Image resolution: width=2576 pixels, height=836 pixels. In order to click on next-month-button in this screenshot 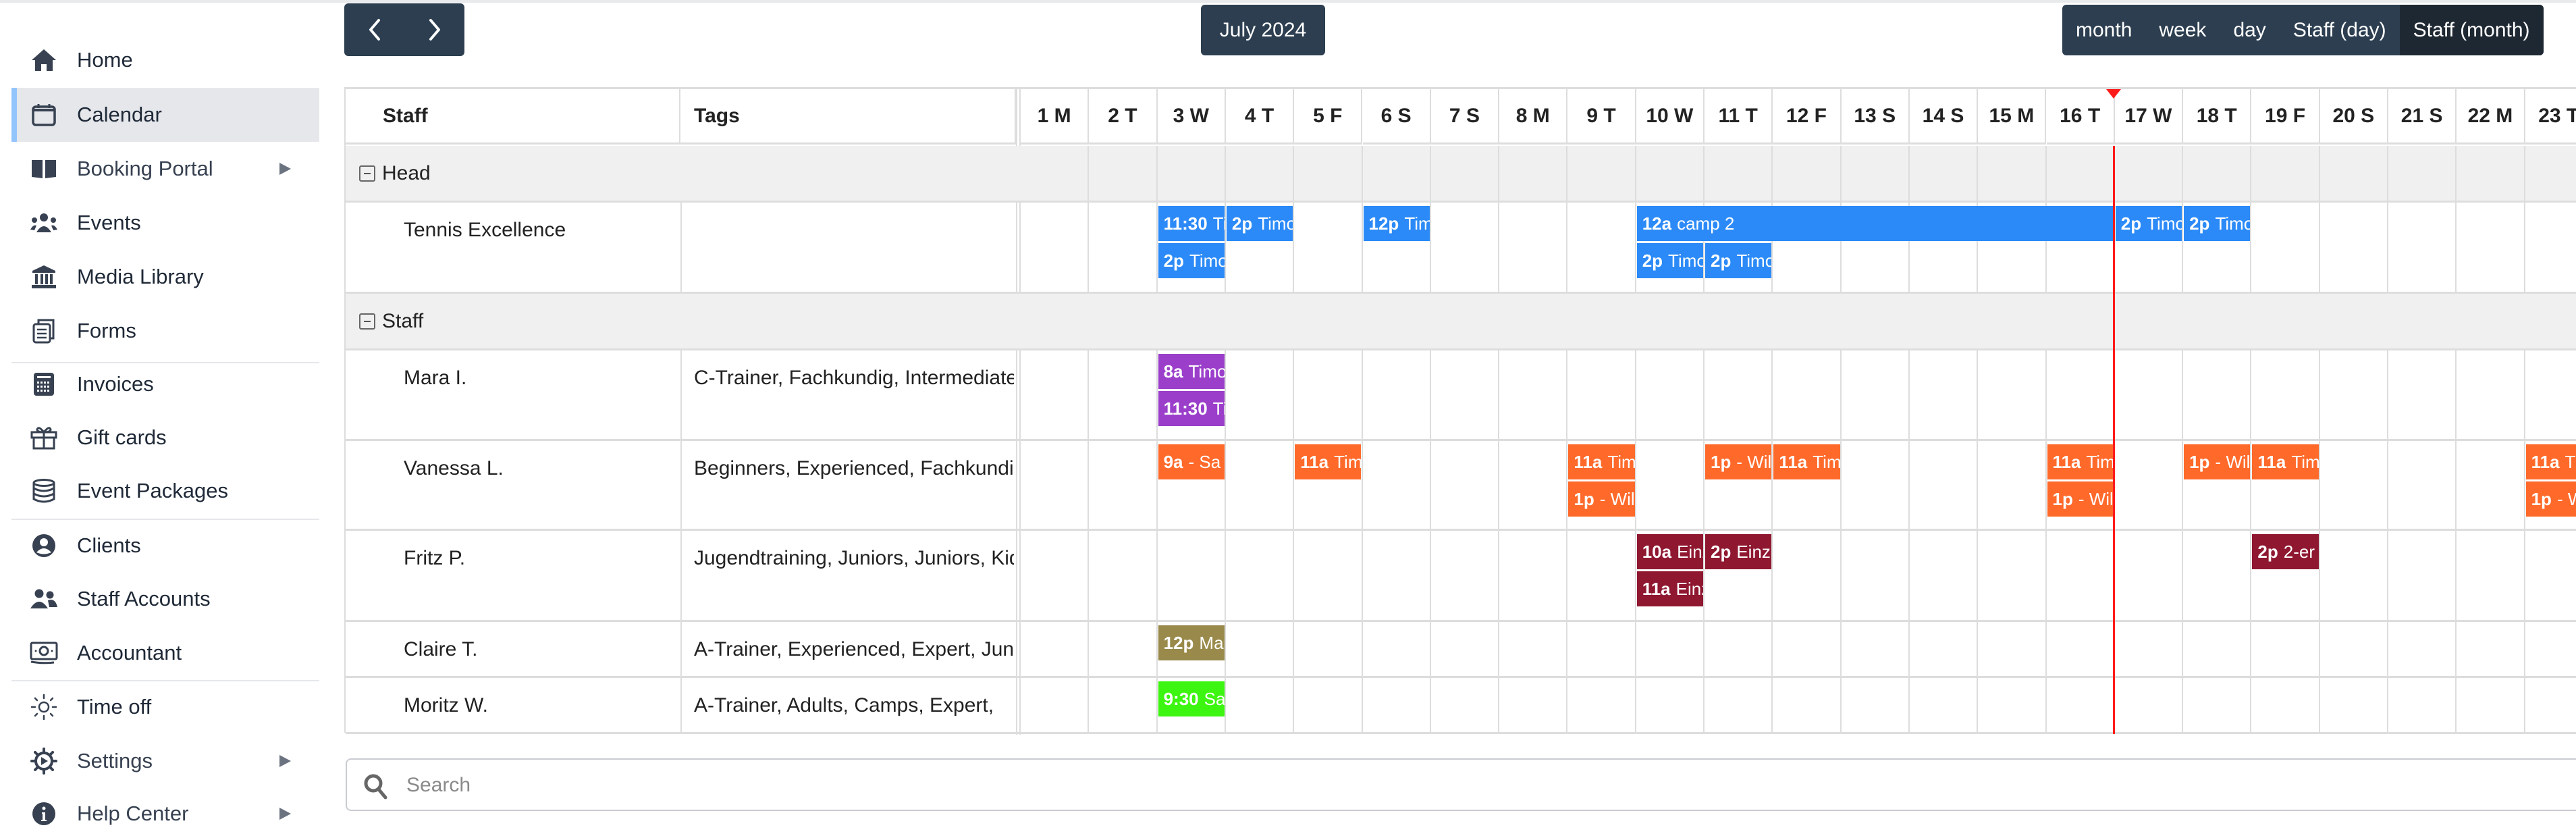, I will do `click(434, 29)`.